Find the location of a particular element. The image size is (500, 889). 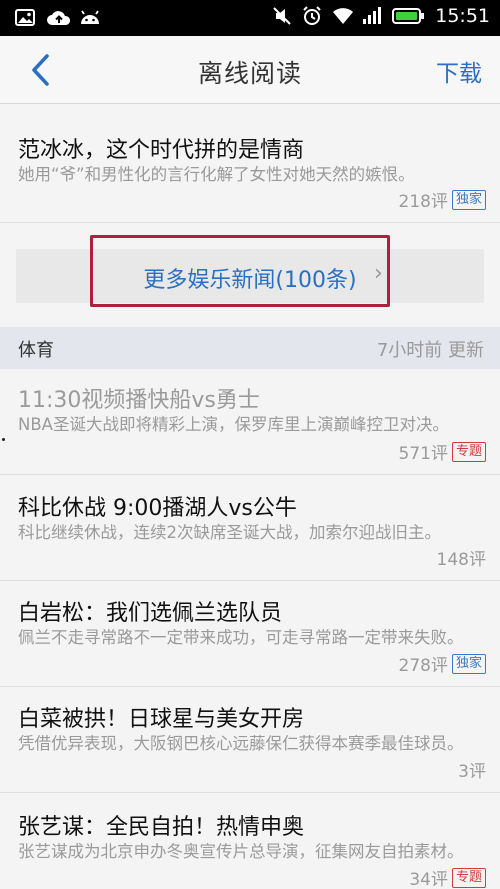

item-meta: 34评 专题 is located at coordinates (447, 877).